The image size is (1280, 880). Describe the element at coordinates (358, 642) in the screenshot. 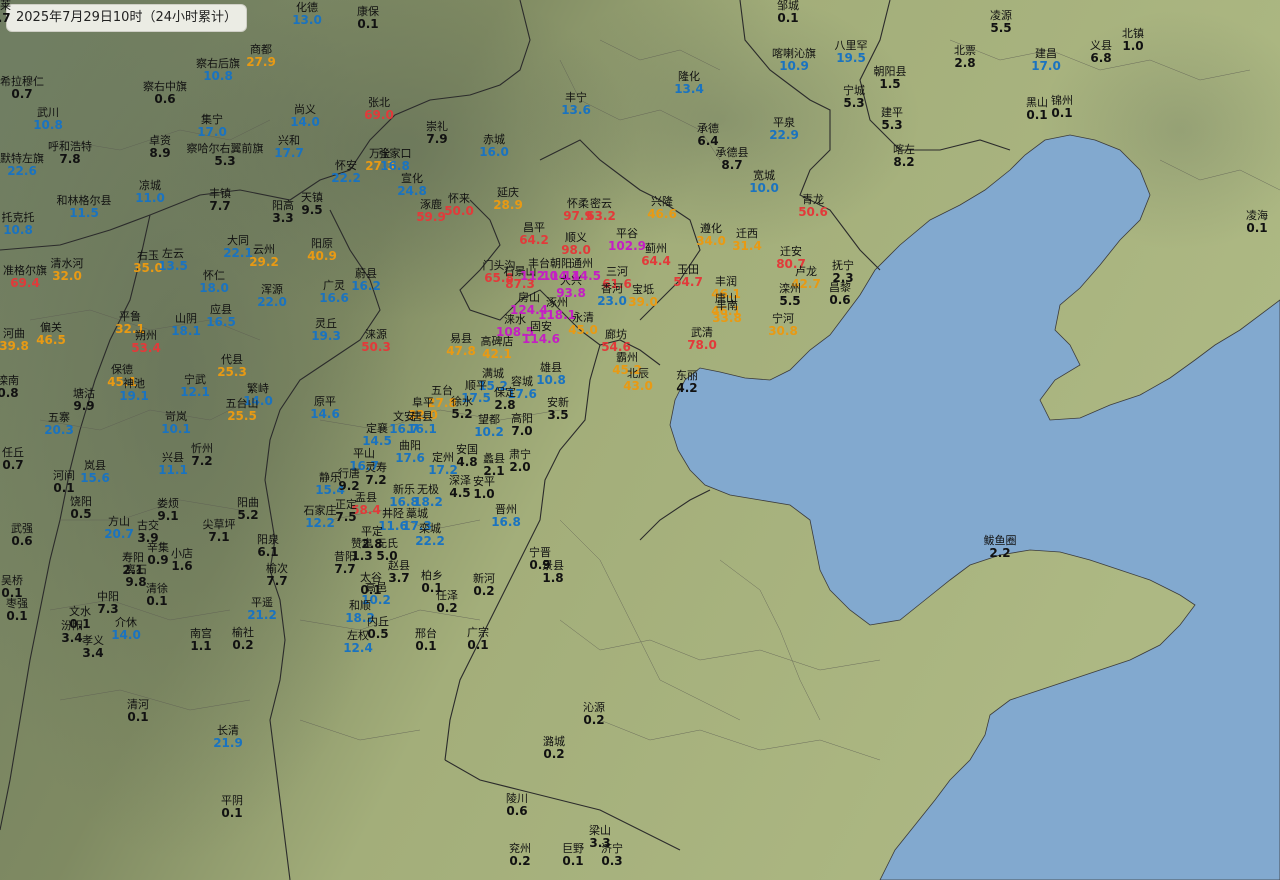

I see `station-label: 左权 12.4` at that location.